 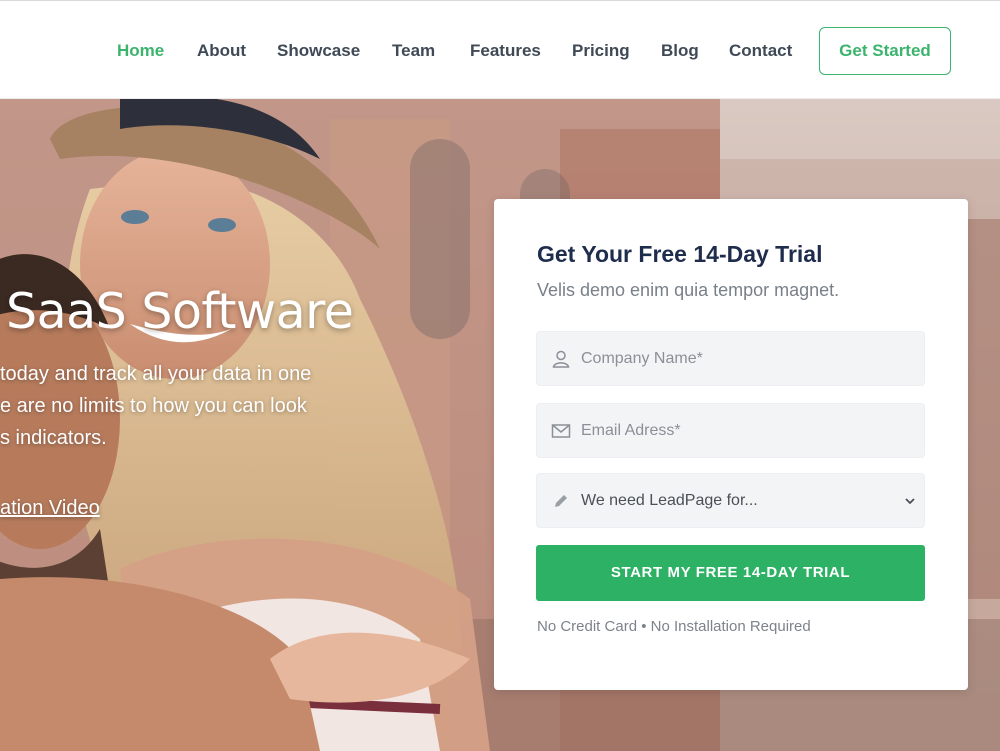 I want to click on nav-showcase: Showcase, so click(x=318, y=51).